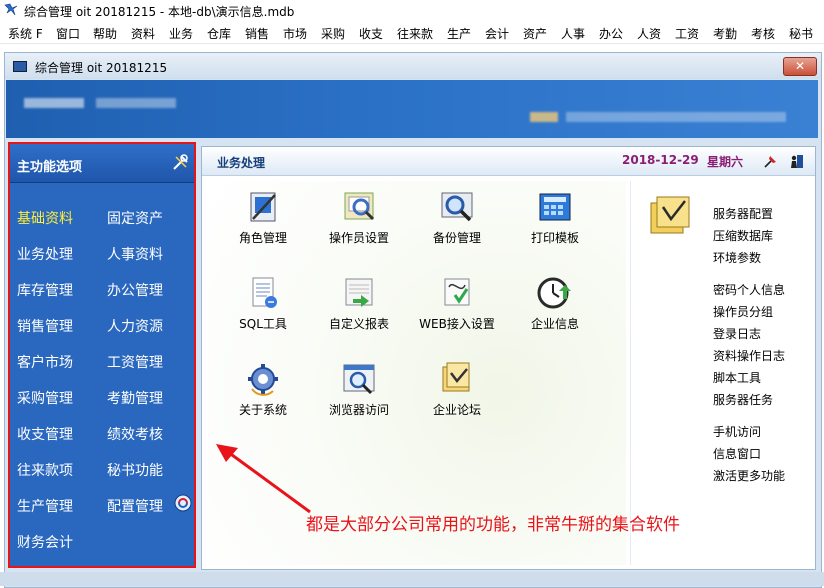 The image size is (824, 588). What do you see at coordinates (263, 380) in the screenshot?
I see `gear-icon` at bounding box center [263, 380].